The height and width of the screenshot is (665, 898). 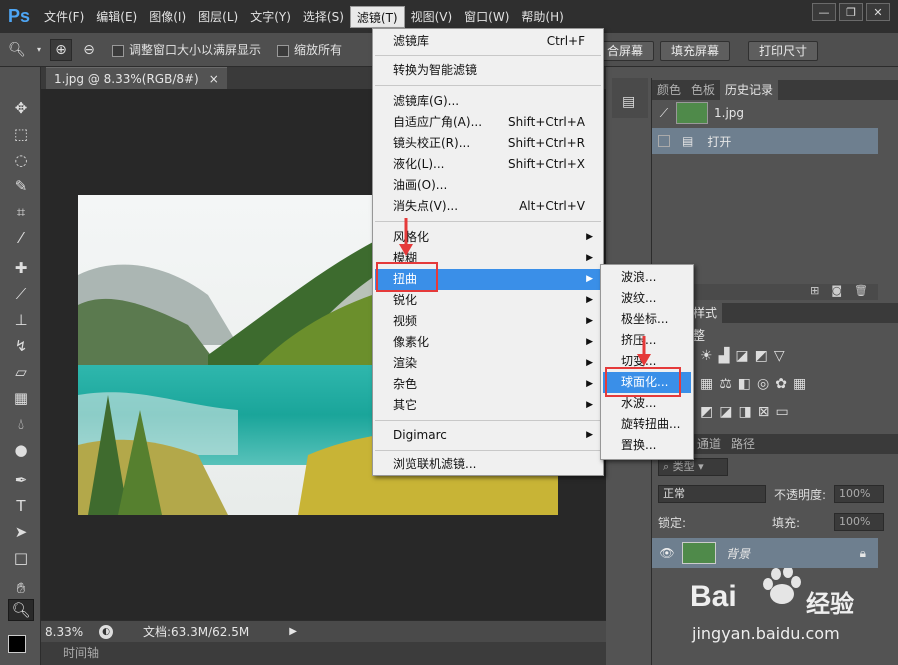 I want to click on selective-color-icon: ⊠, so click(x=764, y=412).